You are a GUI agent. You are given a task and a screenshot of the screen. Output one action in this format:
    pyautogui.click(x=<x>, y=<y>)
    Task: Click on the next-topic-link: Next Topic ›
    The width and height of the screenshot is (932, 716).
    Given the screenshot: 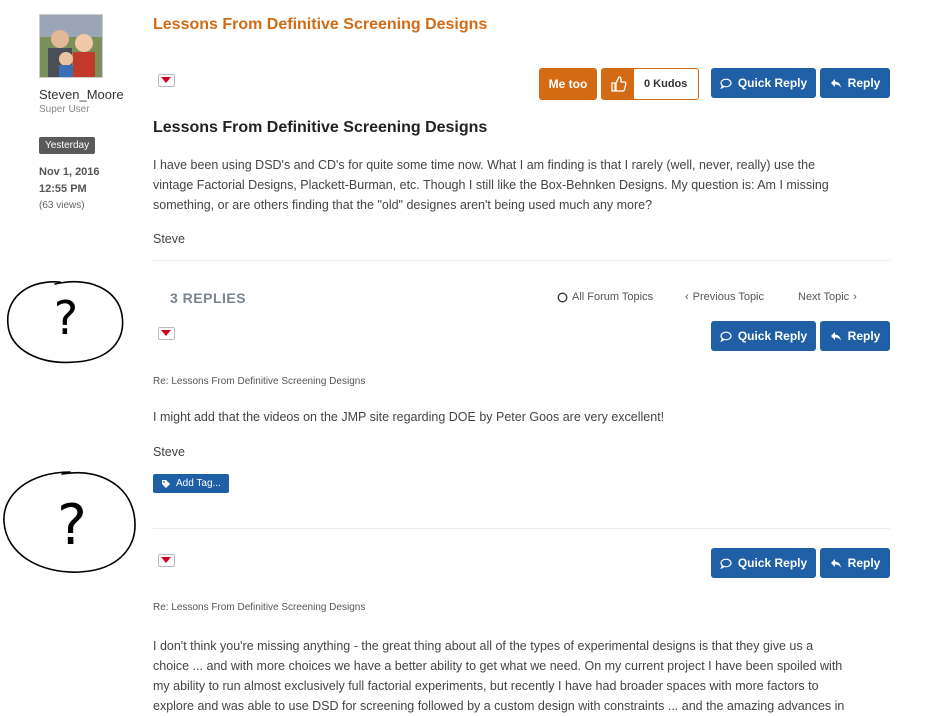 What is the action you would take?
    pyautogui.click(x=827, y=297)
    